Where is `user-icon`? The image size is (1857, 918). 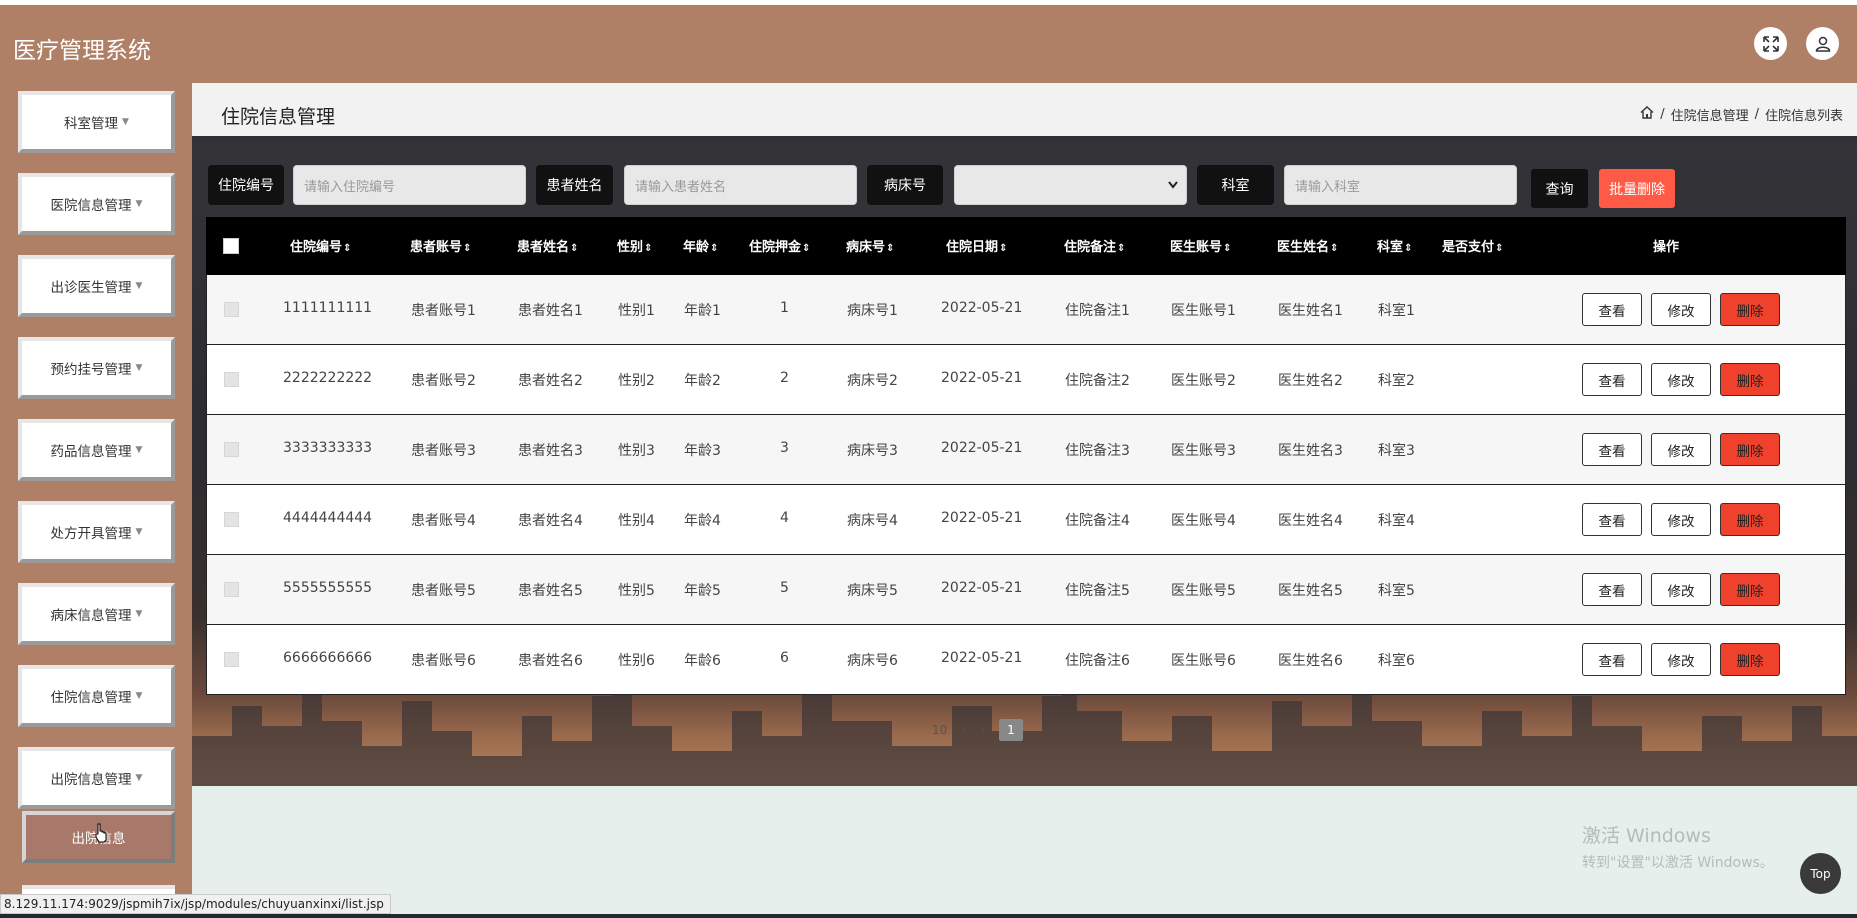 user-icon is located at coordinates (1822, 43).